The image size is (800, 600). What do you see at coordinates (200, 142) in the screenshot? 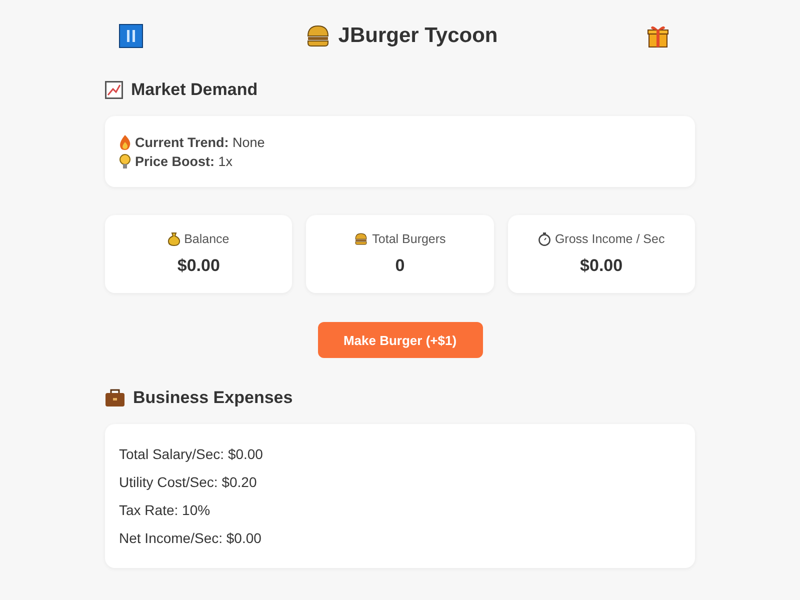
I see `market-info: Current Trend: None` at bounding box center [200, 142].